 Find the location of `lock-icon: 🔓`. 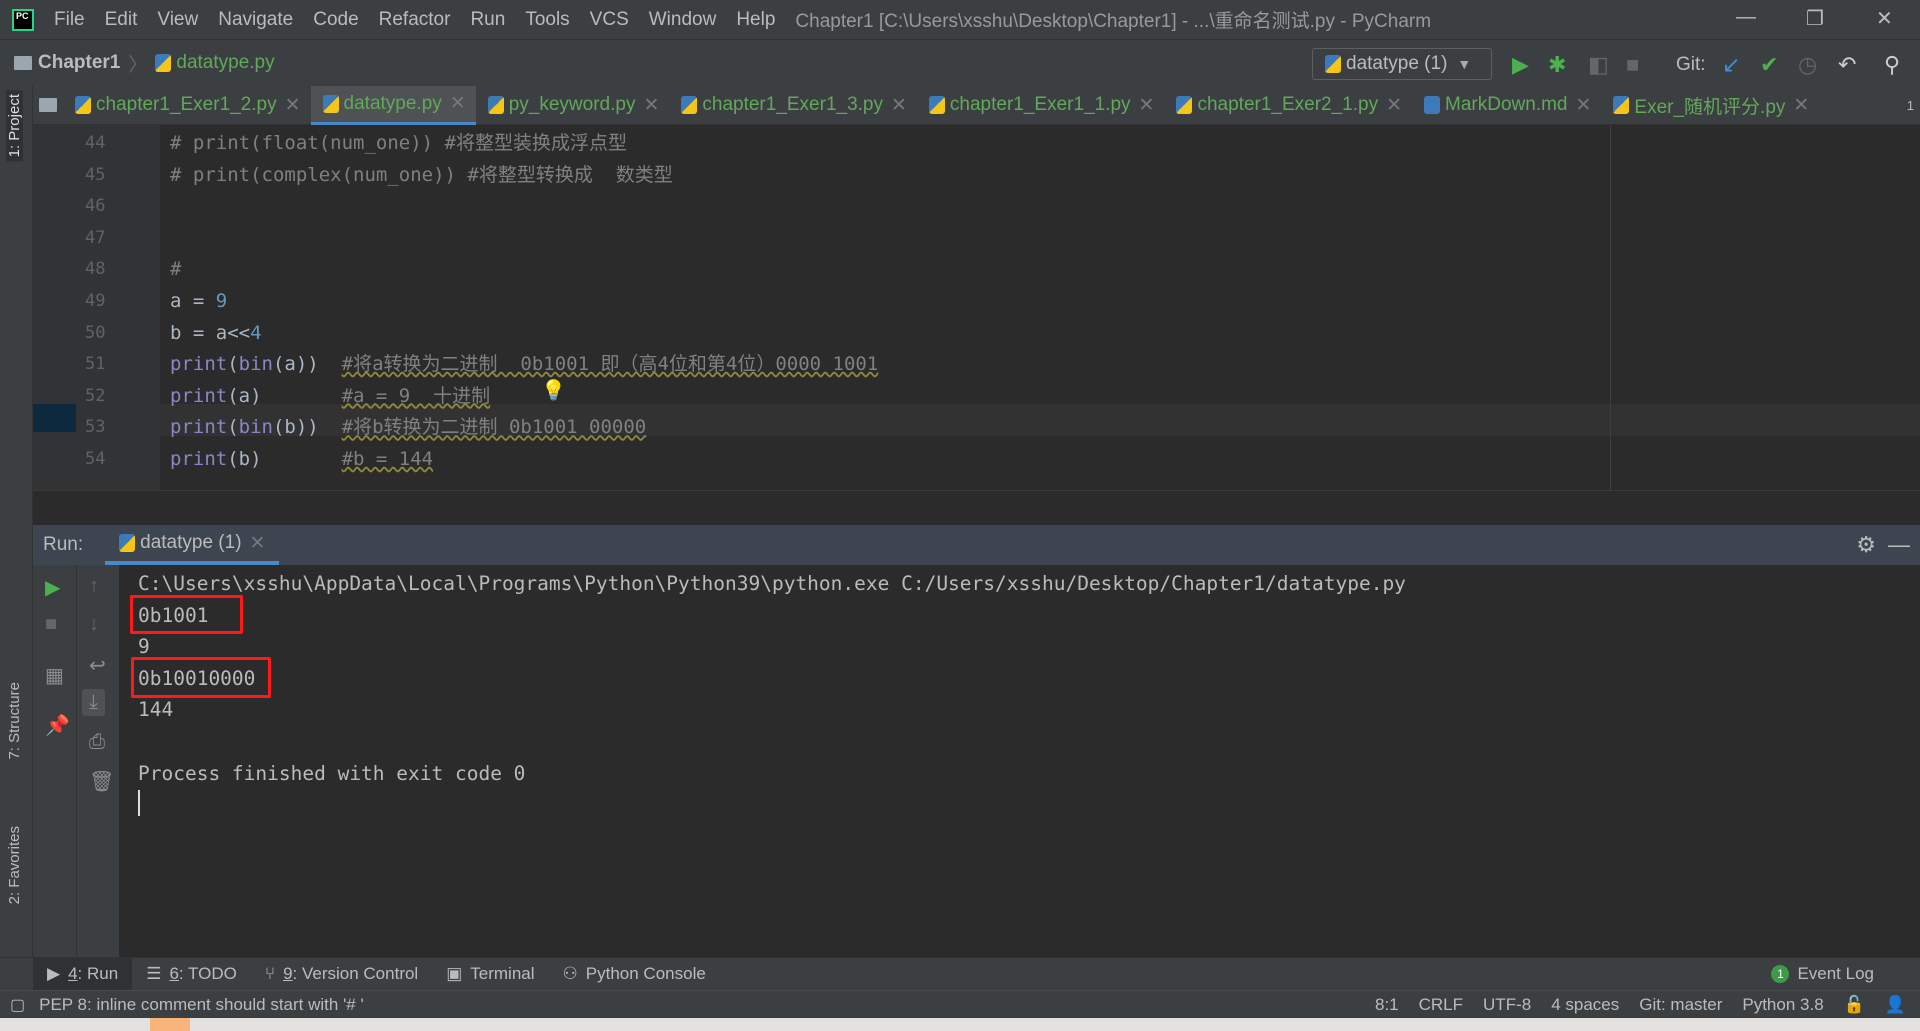

lock-icon: 🔓 is located at coordinates (1854, 1005).